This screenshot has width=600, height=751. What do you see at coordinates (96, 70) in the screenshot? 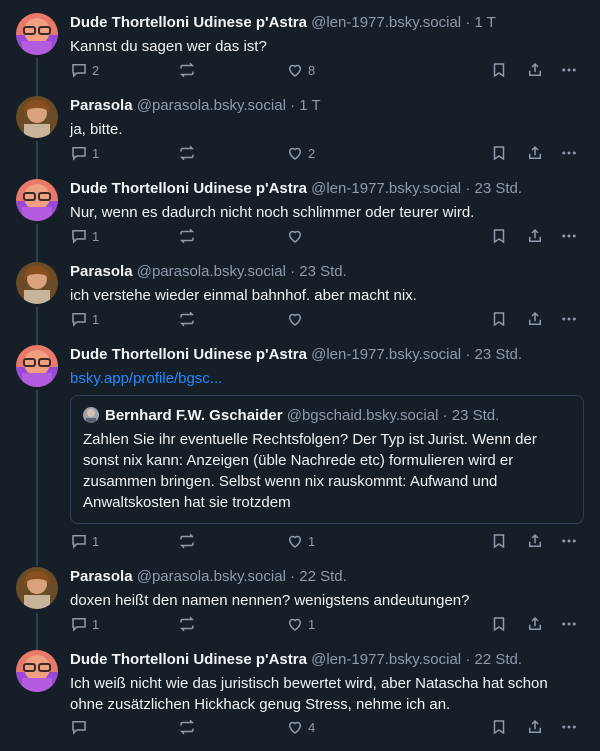
I see `reply-count: 2` at bounding box center [96, 70].